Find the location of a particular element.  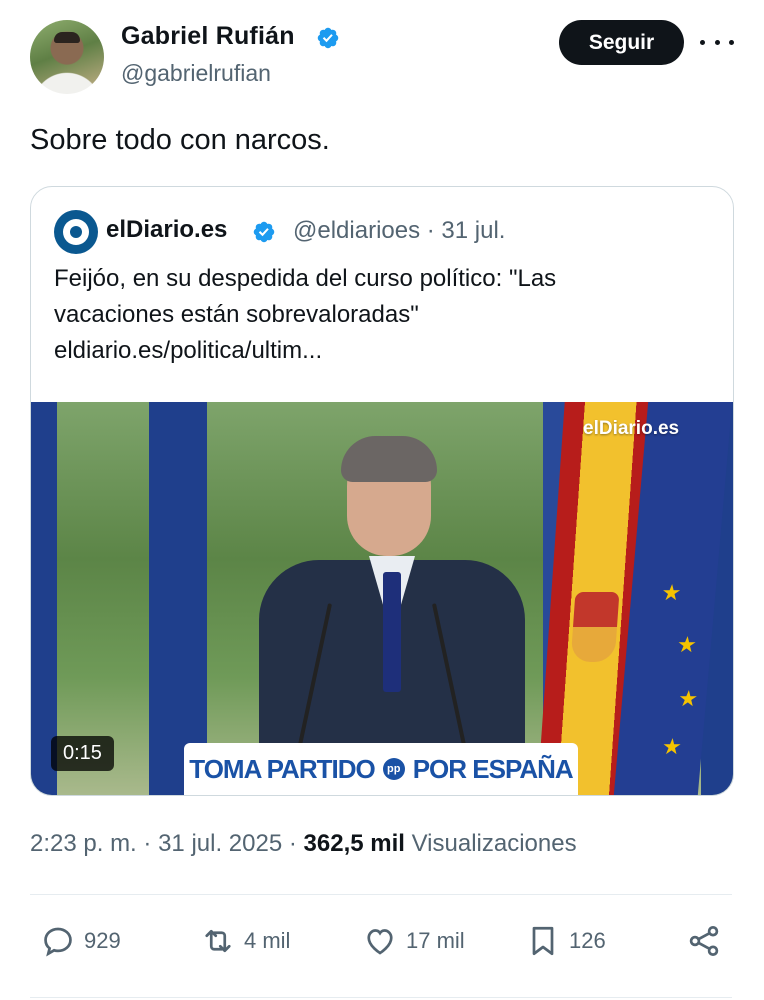

share-button is located at coordinates (704, 941).